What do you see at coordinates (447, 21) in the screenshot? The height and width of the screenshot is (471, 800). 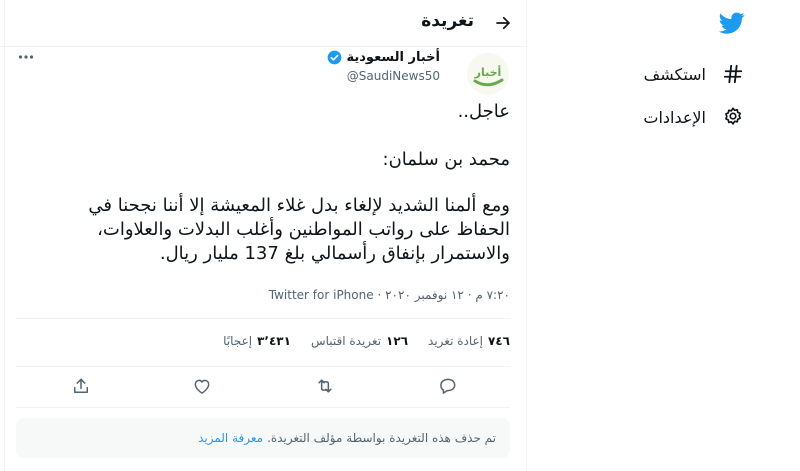 I see `page-title: تغريدة` at bounding box center [447, 21].